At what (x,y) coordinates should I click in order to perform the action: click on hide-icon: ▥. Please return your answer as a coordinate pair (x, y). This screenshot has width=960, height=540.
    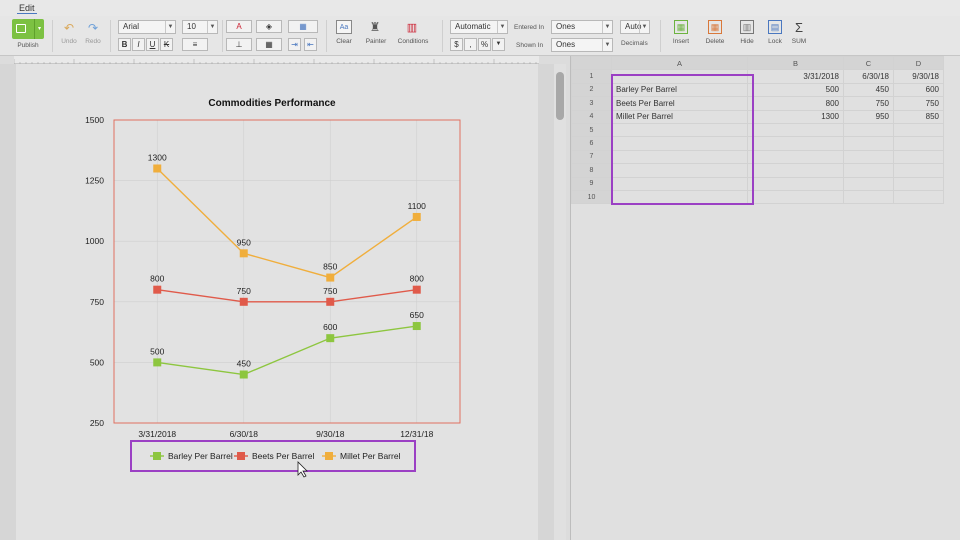
    Looking at the image, I should click on (747, 27).